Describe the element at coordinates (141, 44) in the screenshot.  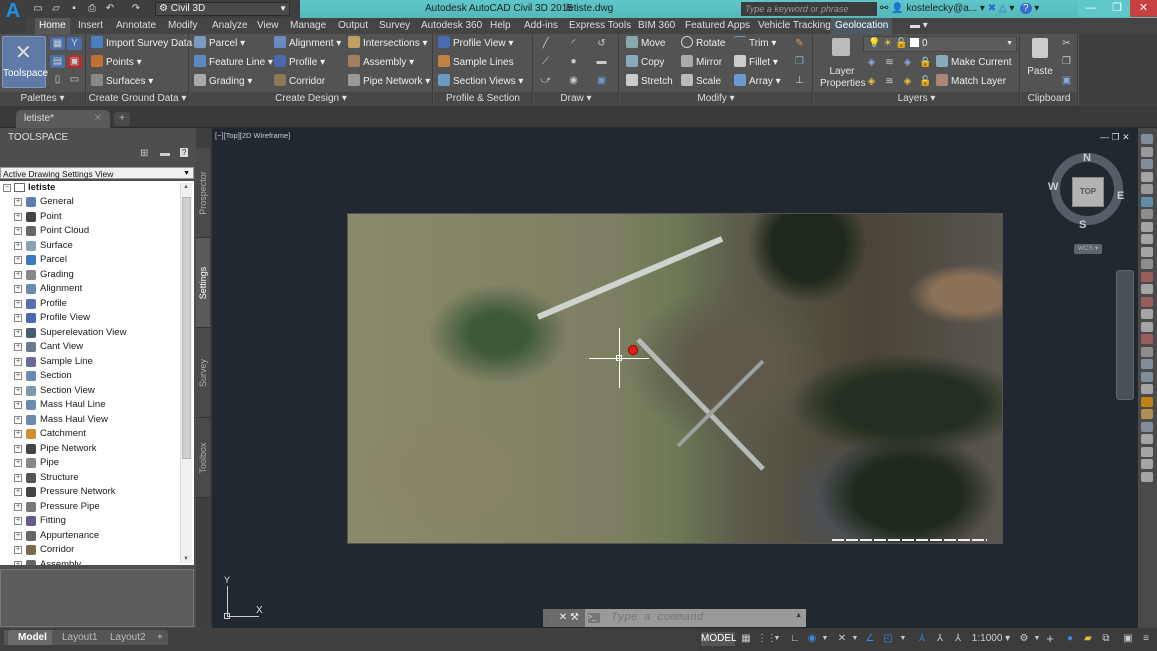
I see `import-survey-data-button: Import Survey Data` at that location.